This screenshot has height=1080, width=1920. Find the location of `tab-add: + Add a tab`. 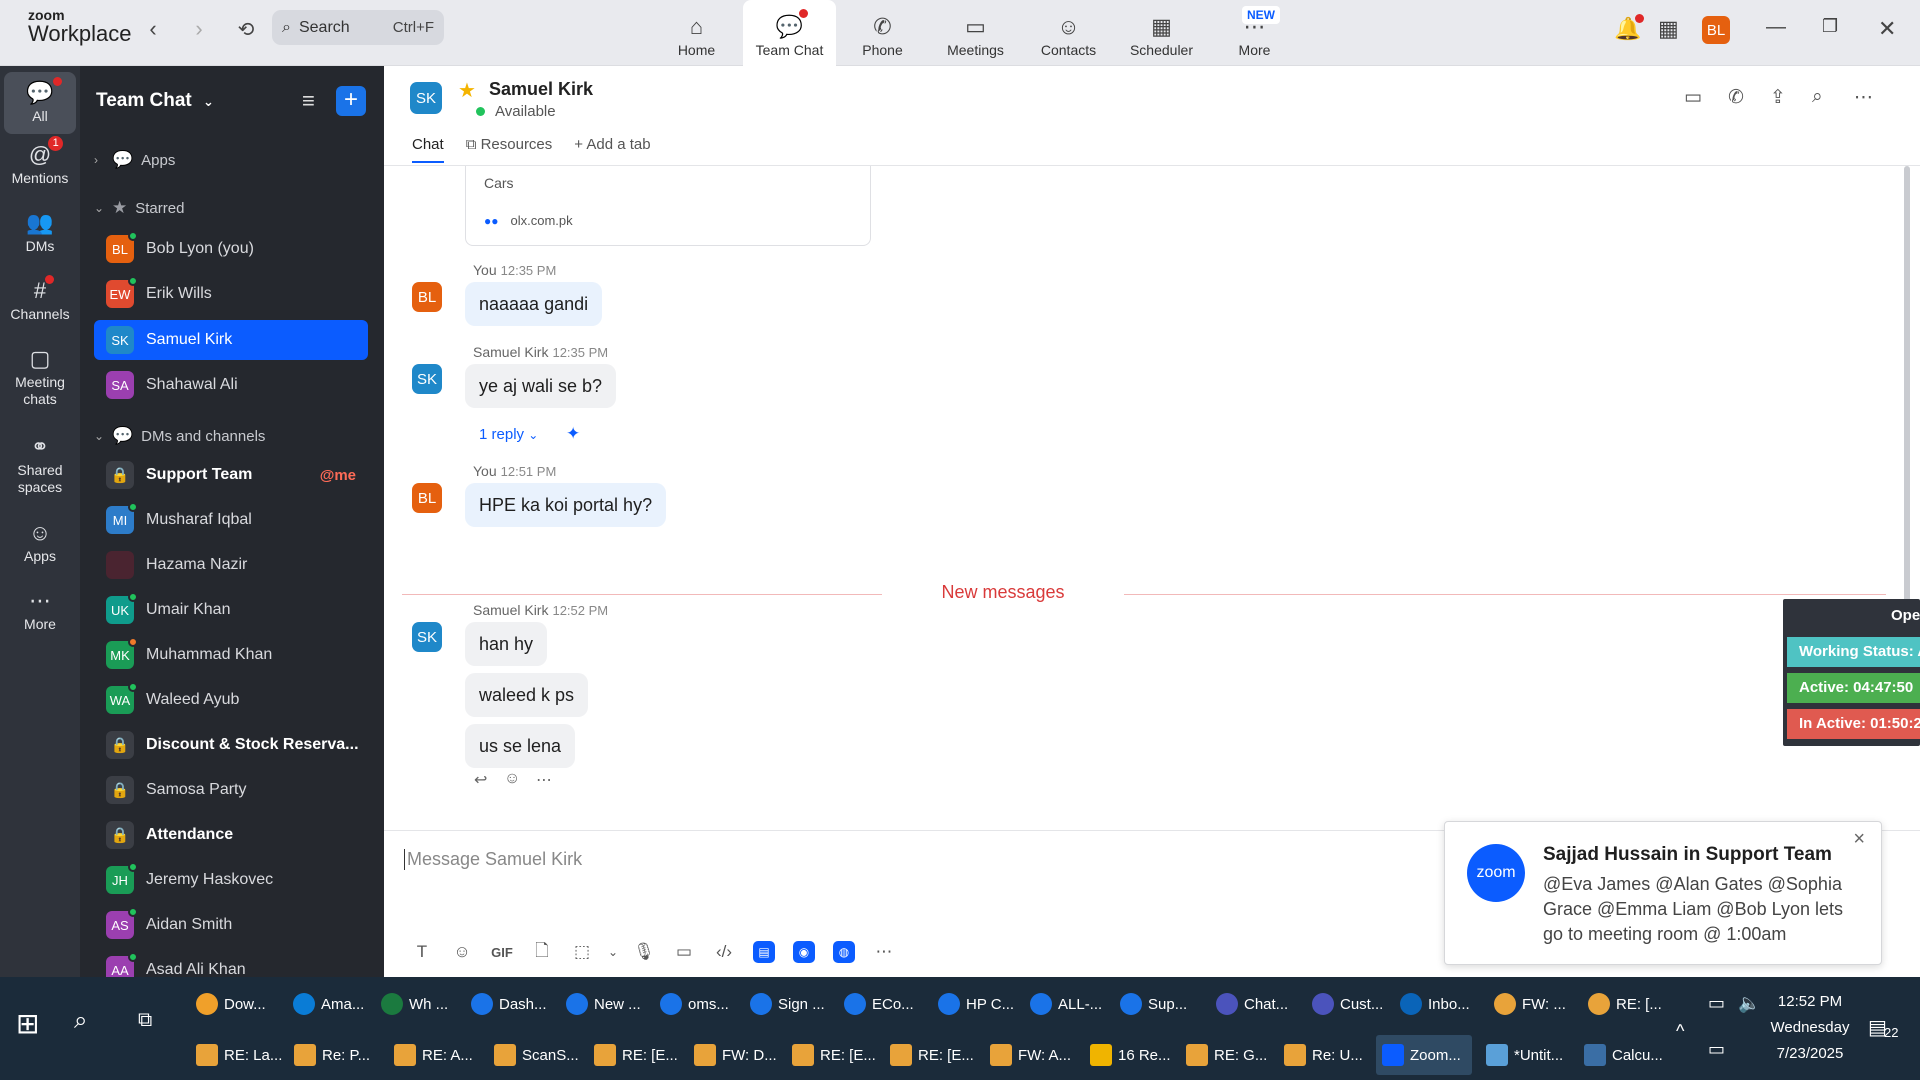

tab-add: + Add a tab is located at coordinates (612, 149).